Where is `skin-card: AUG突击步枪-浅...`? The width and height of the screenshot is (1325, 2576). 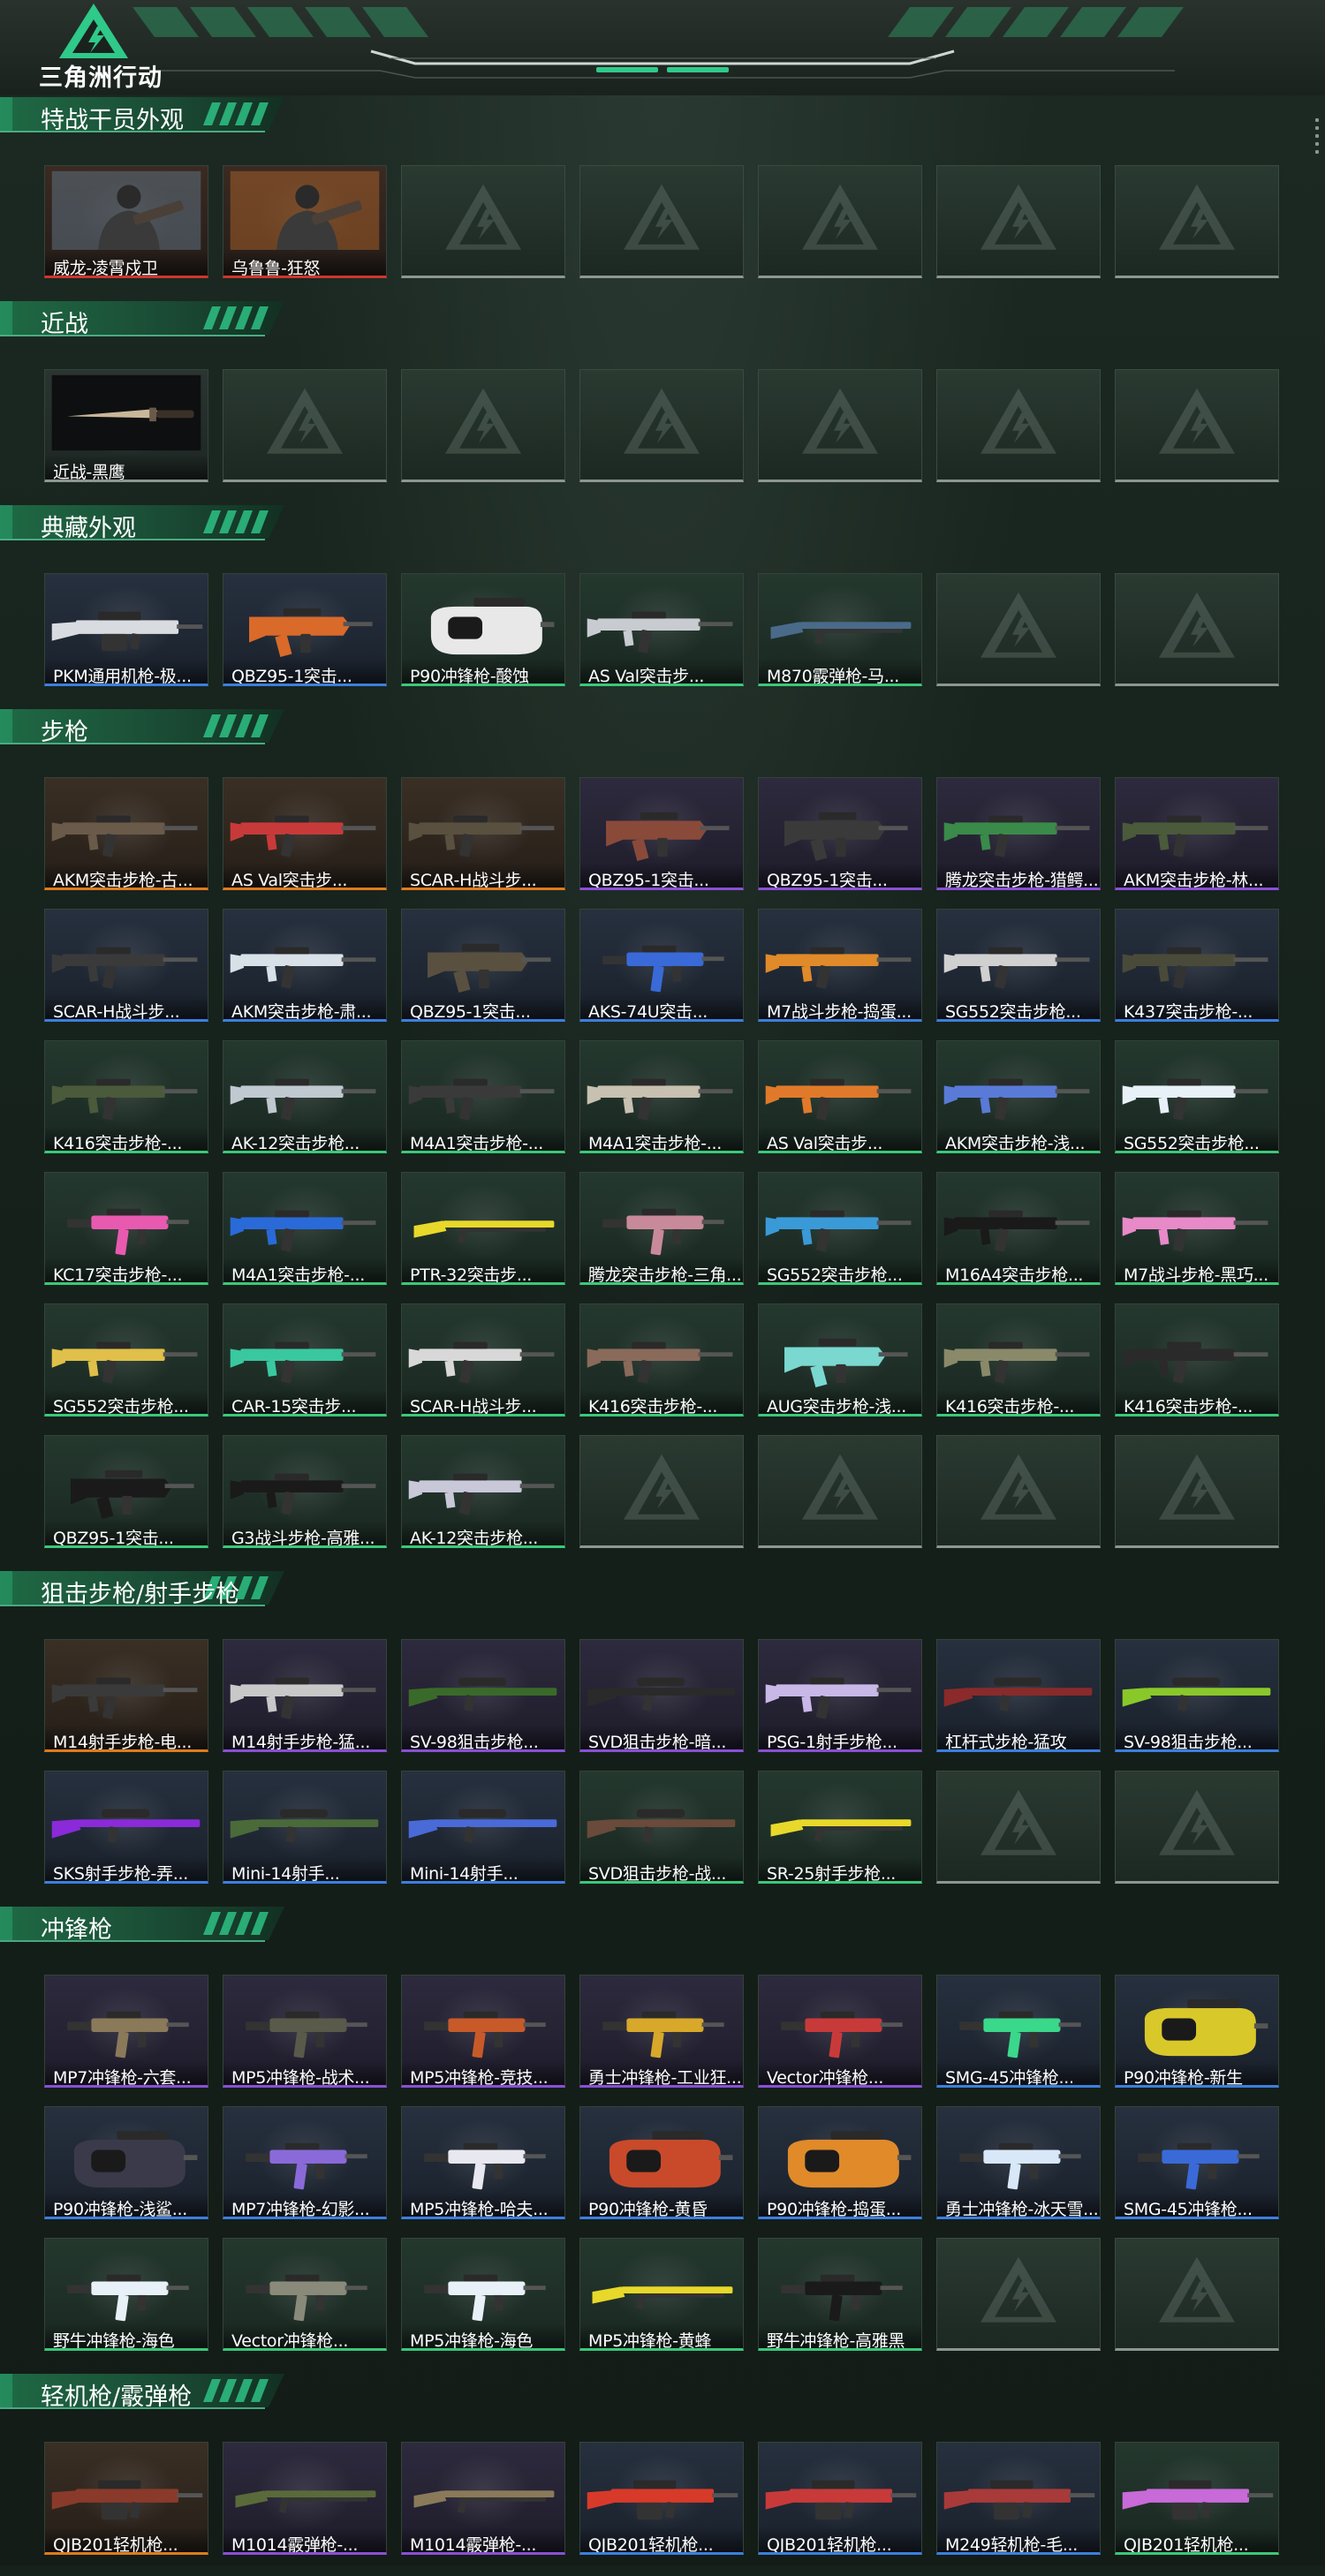 skin-card: AUG突击步枪-浅... is located at coordinates (840, 1359).